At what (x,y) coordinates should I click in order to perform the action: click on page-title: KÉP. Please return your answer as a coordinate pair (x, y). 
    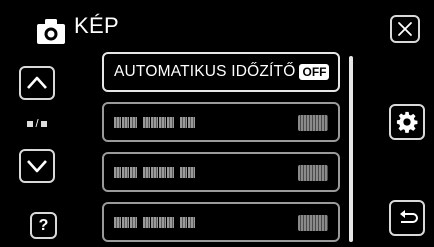
    Looking at the image, I should click on (96, 25).